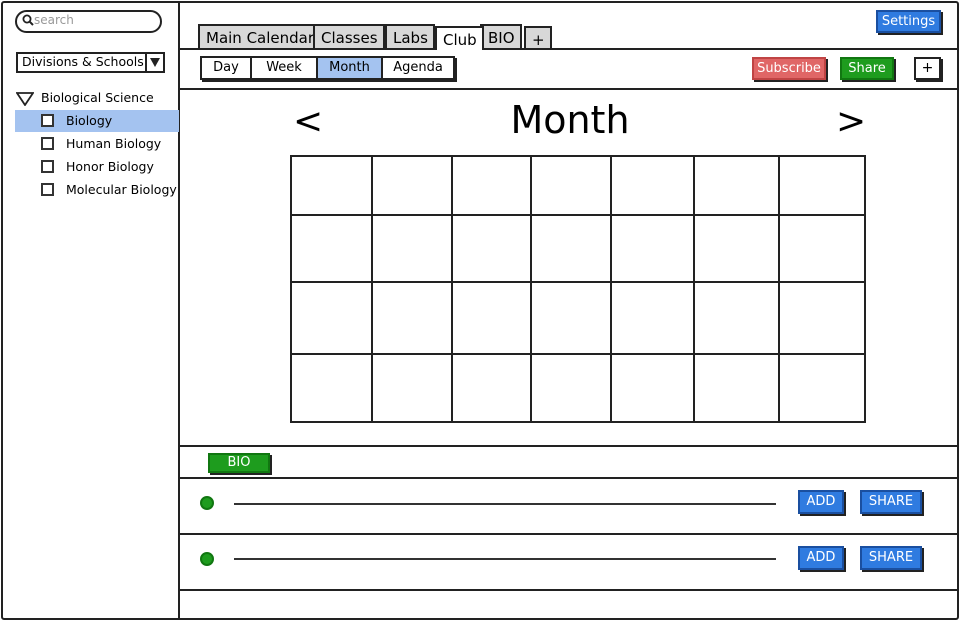 Image resolution: width=960 pixels, height=622 pixels. Describe the element at coordinates (308, 122) in the screenshot. I see `prev-month-button: <` at that location.